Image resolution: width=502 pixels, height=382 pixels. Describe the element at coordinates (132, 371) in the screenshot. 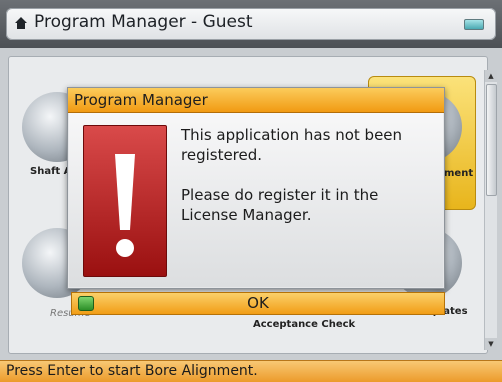

I see `status-text: Press Enter to start Bore Alignment.` at that location.